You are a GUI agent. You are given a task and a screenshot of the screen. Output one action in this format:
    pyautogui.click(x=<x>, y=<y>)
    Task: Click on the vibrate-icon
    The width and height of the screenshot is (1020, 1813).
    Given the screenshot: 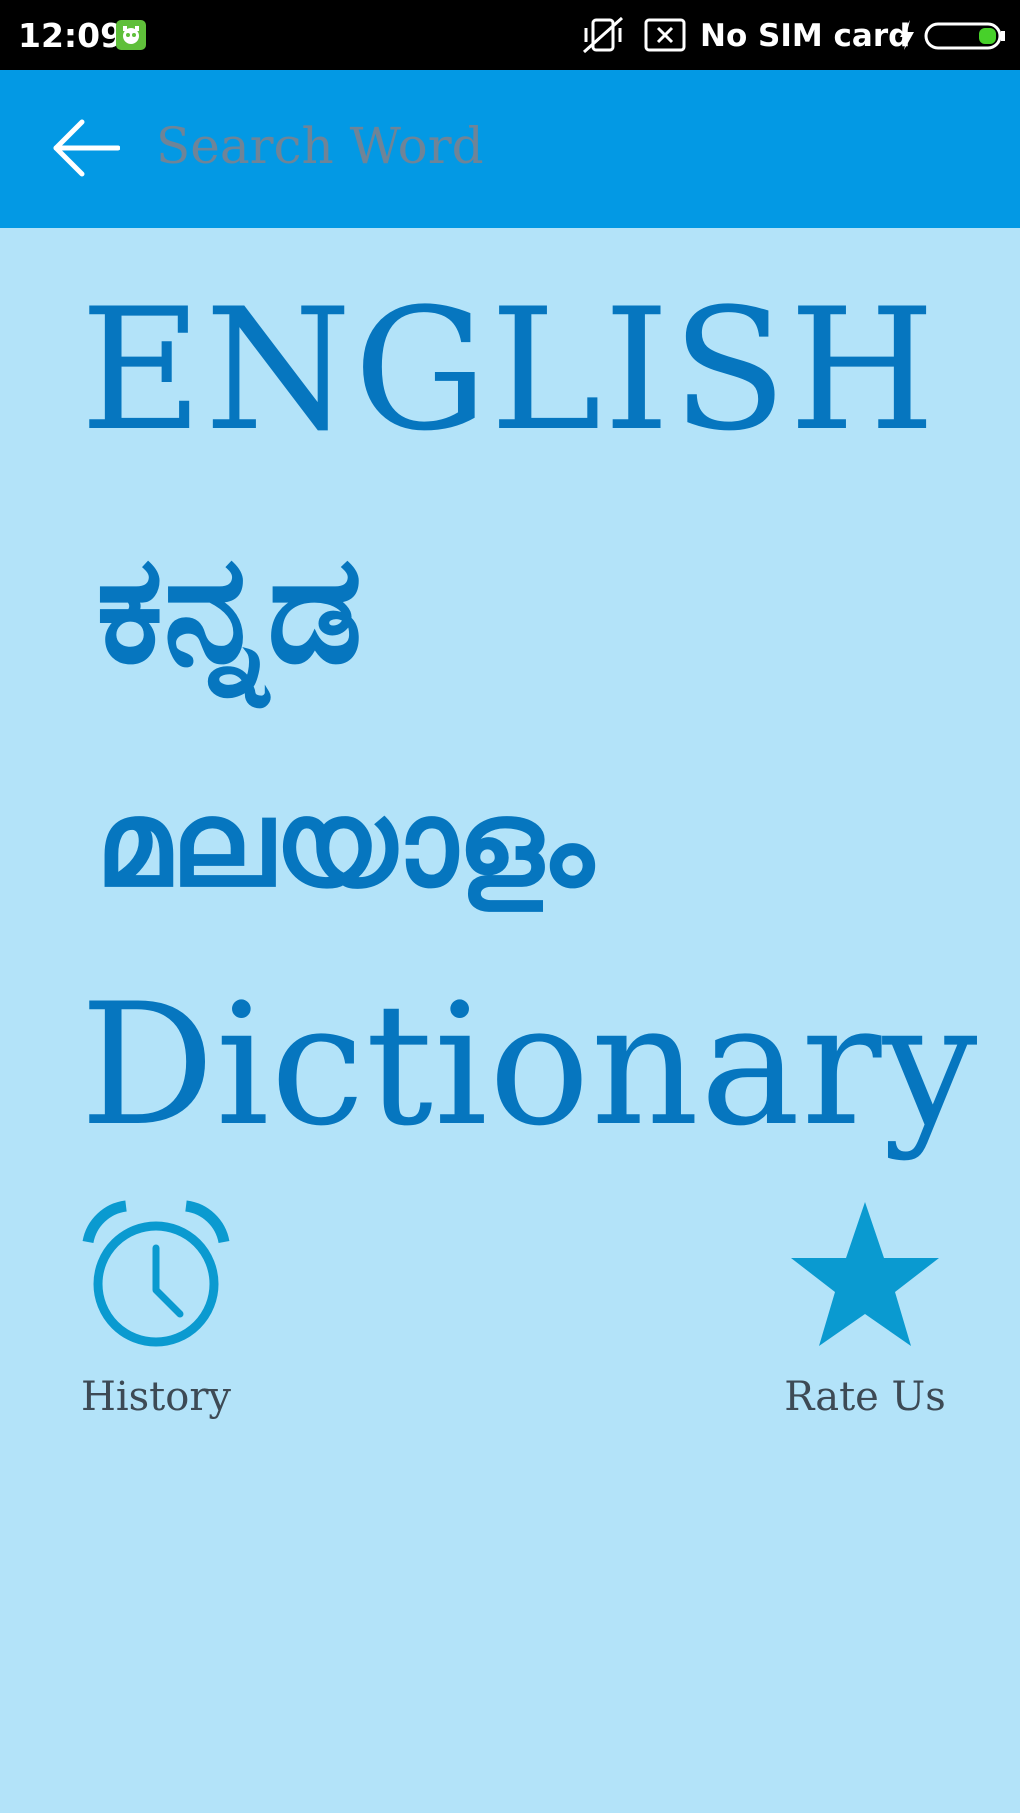 What is the action you would take?
    pyautogui.click(x=603, y=37)
    